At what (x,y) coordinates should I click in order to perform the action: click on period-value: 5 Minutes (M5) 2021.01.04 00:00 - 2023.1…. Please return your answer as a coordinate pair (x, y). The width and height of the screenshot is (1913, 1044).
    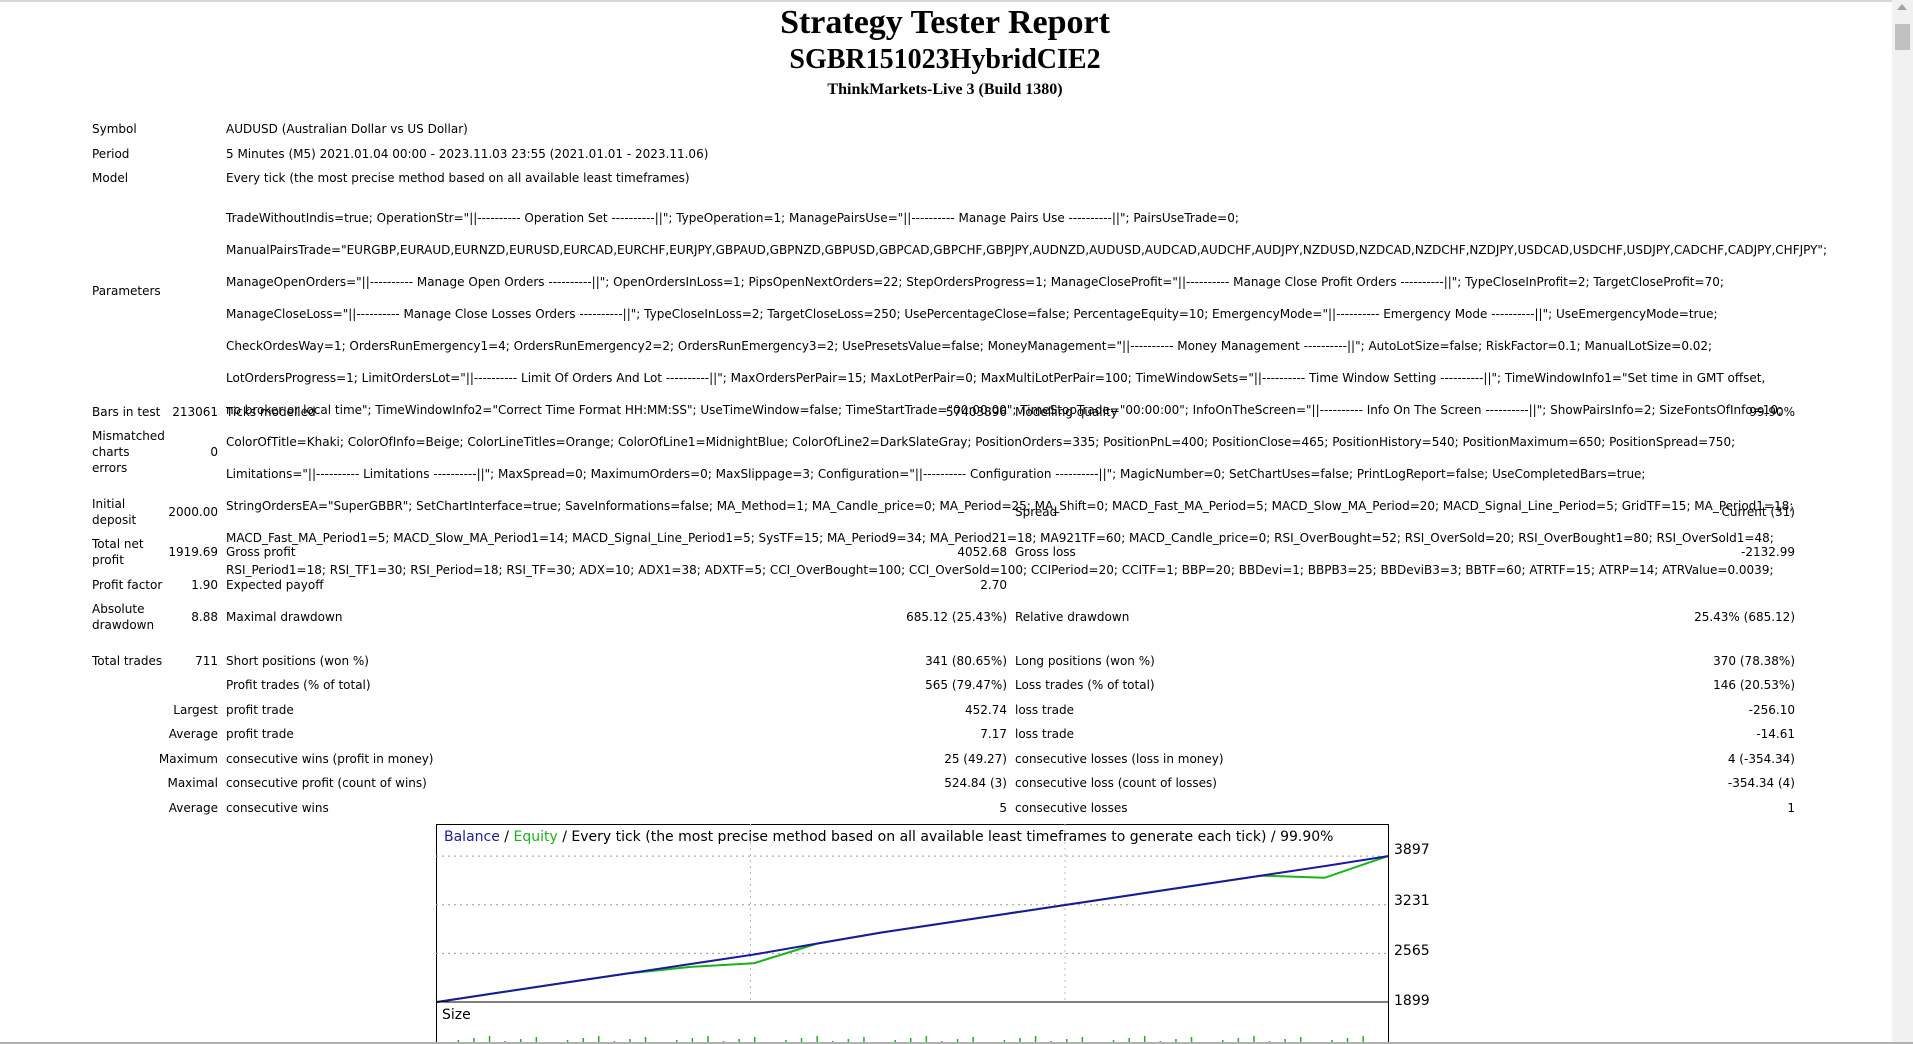
    Looking at the image, I should click on (467, 154).